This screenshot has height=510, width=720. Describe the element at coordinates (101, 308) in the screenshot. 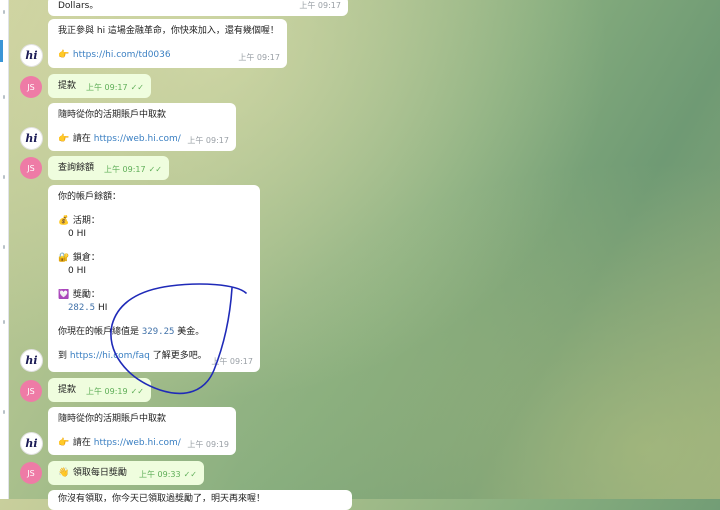

I see `reward-unit: HI` at that location.